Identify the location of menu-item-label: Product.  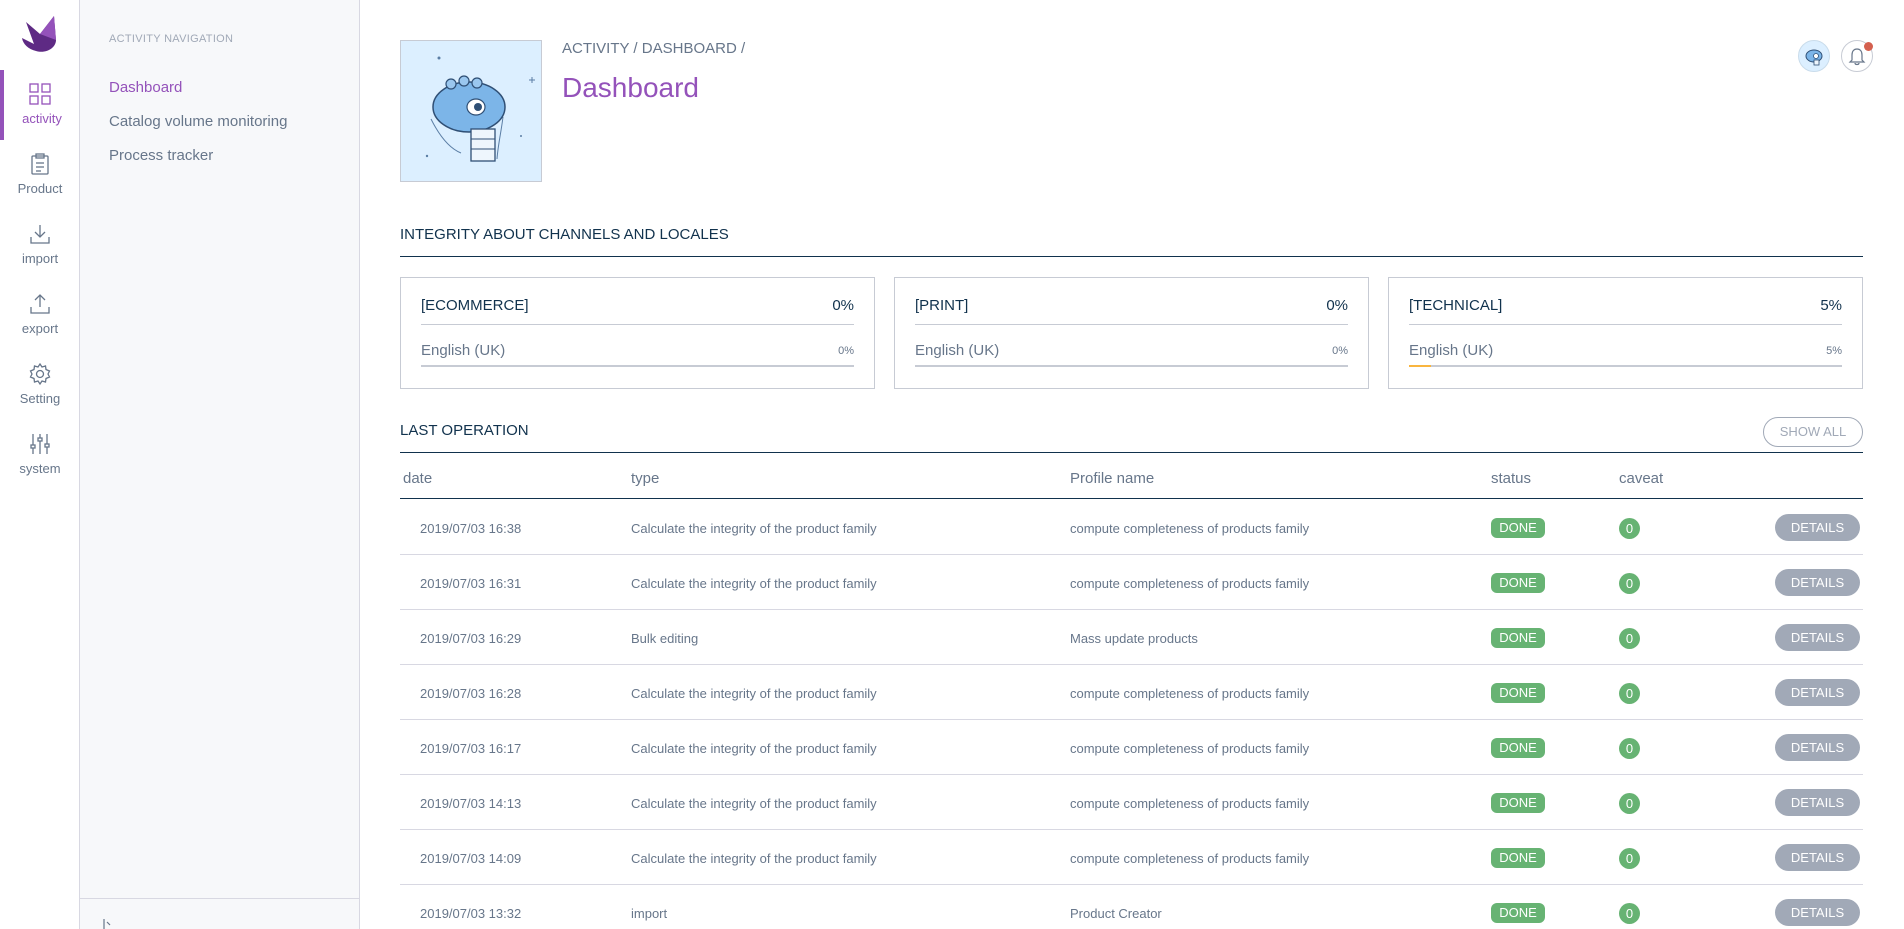
(40, 188).